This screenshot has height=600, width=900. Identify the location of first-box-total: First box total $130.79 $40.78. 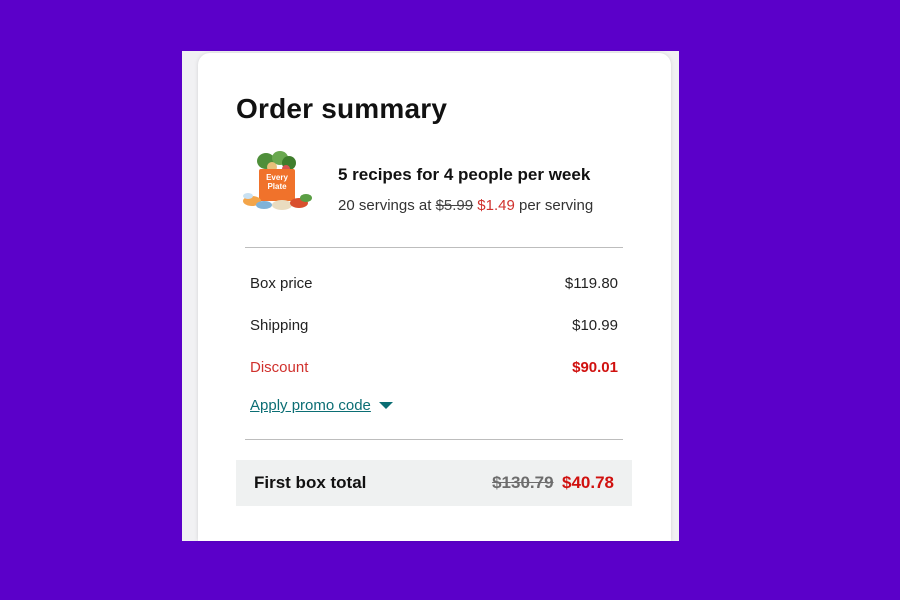
(434, 483).